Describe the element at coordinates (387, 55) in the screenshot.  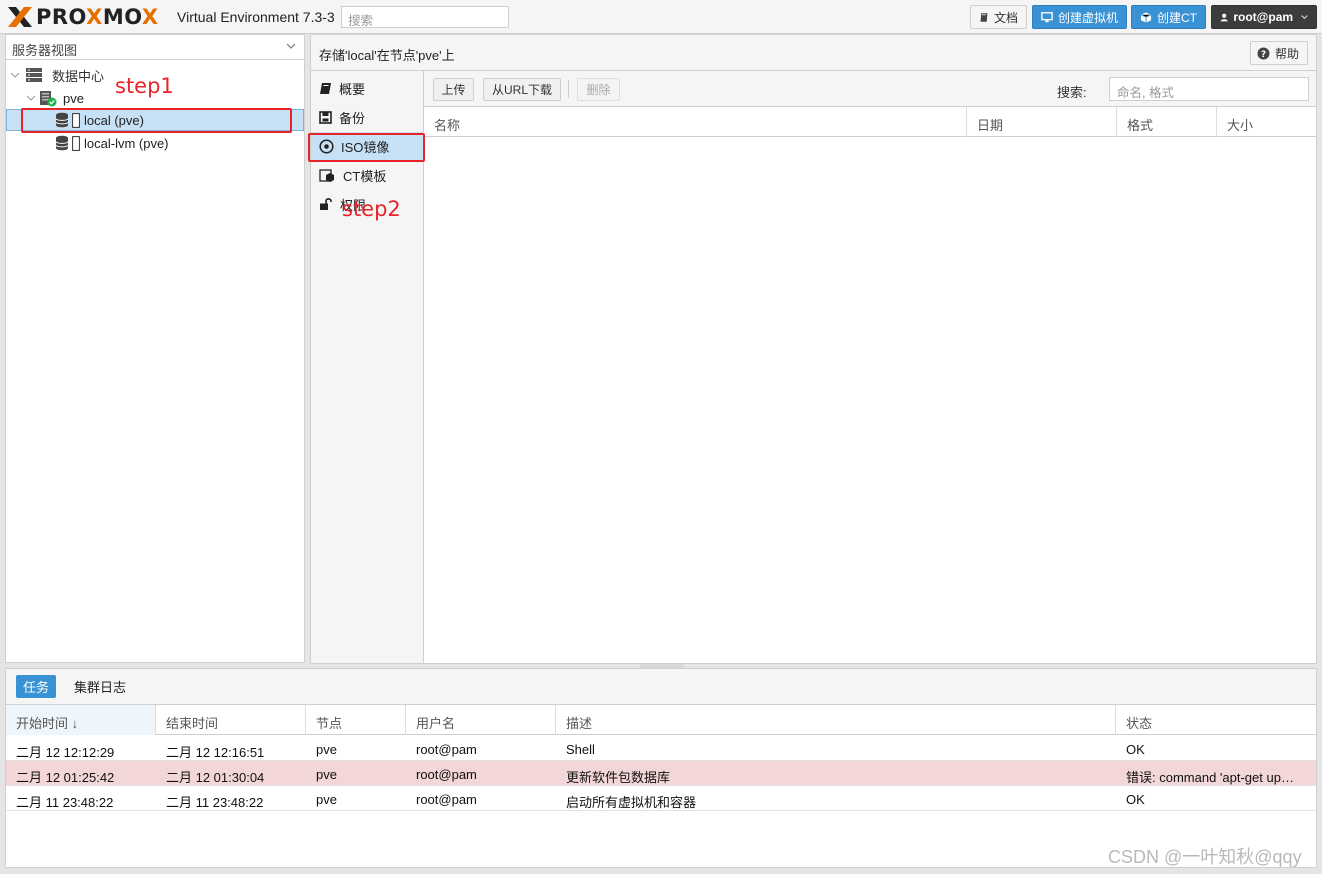
I see `panel-title: 存储'local'在节点'pve'上` at that location.